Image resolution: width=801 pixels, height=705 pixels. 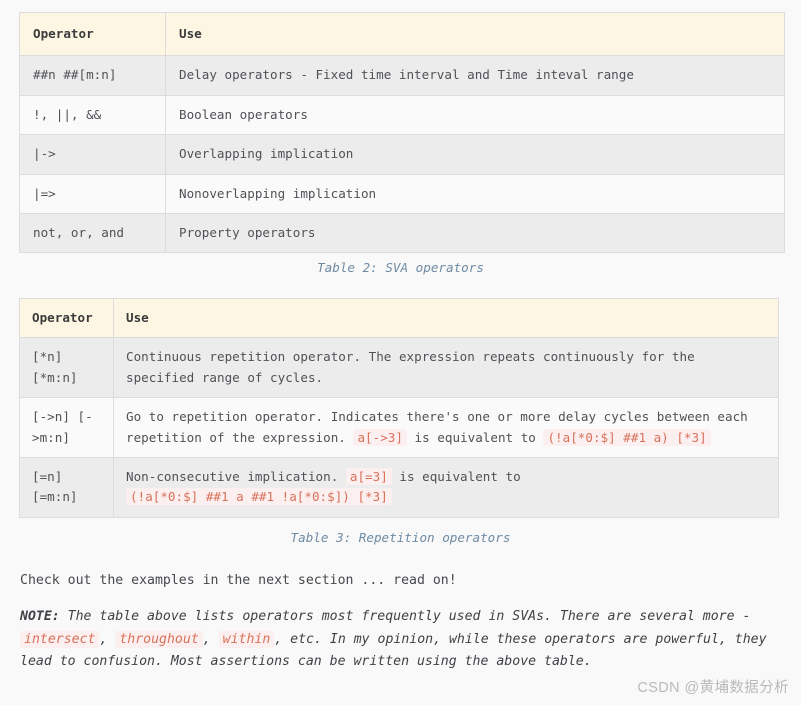 I want to click on cell-operator: |->, so click(x=92, y=154).